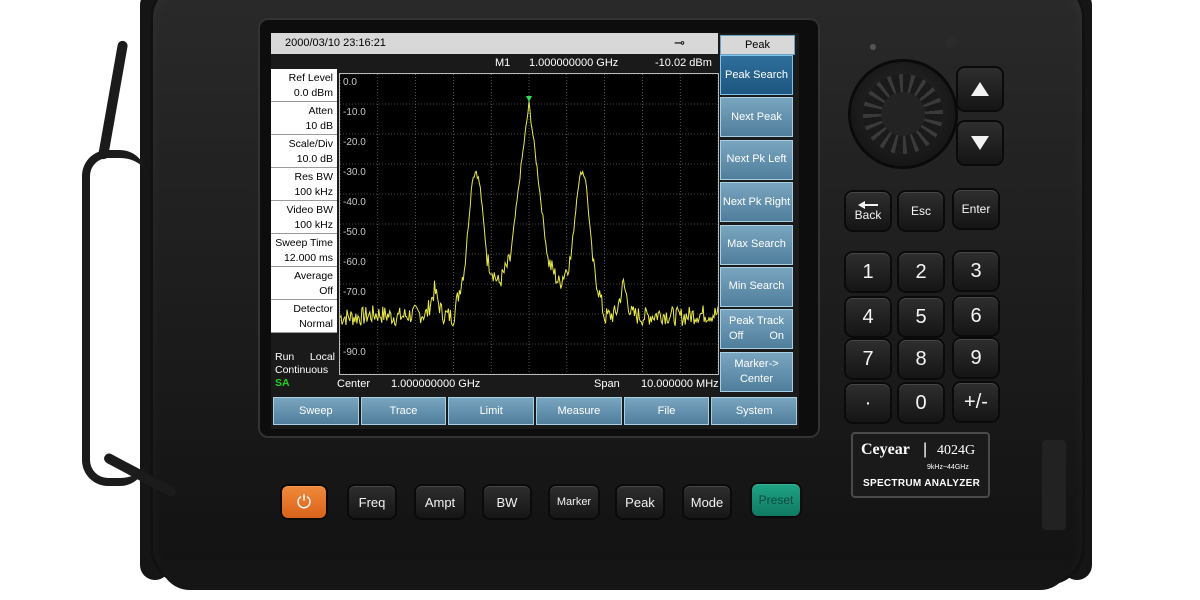 The width and height of the screenshot is (1200, 600). I want to click on param-value: 0.0 dBm, so click(313, 93).